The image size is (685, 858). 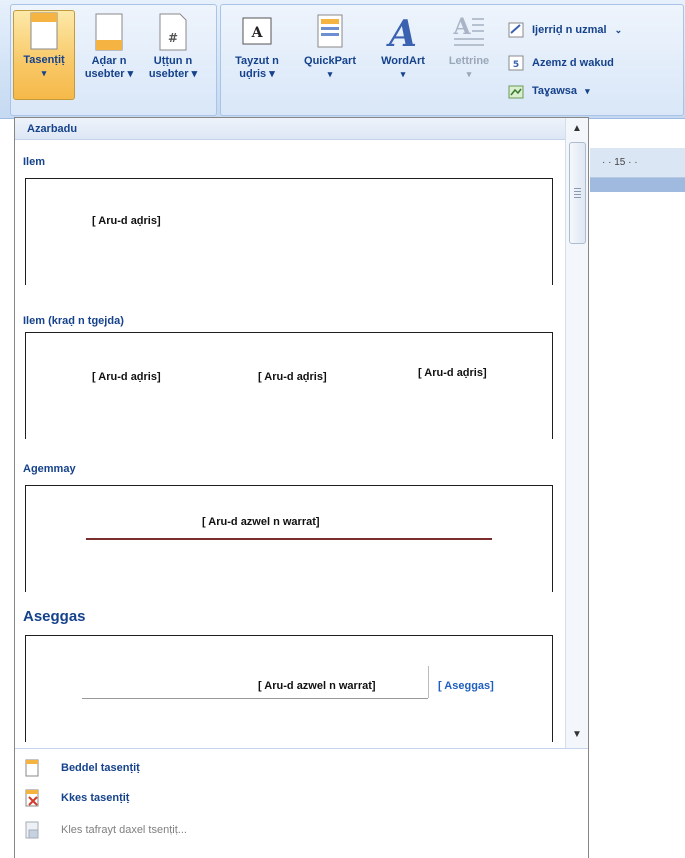 I want to click on chevron-down-icon: ⌄, so click(x=618, y=29).